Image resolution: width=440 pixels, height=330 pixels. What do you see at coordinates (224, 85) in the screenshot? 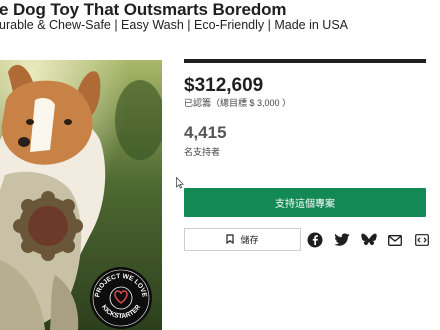
I see `pledged-amount: $312,609` at bounding box center [224, 85].